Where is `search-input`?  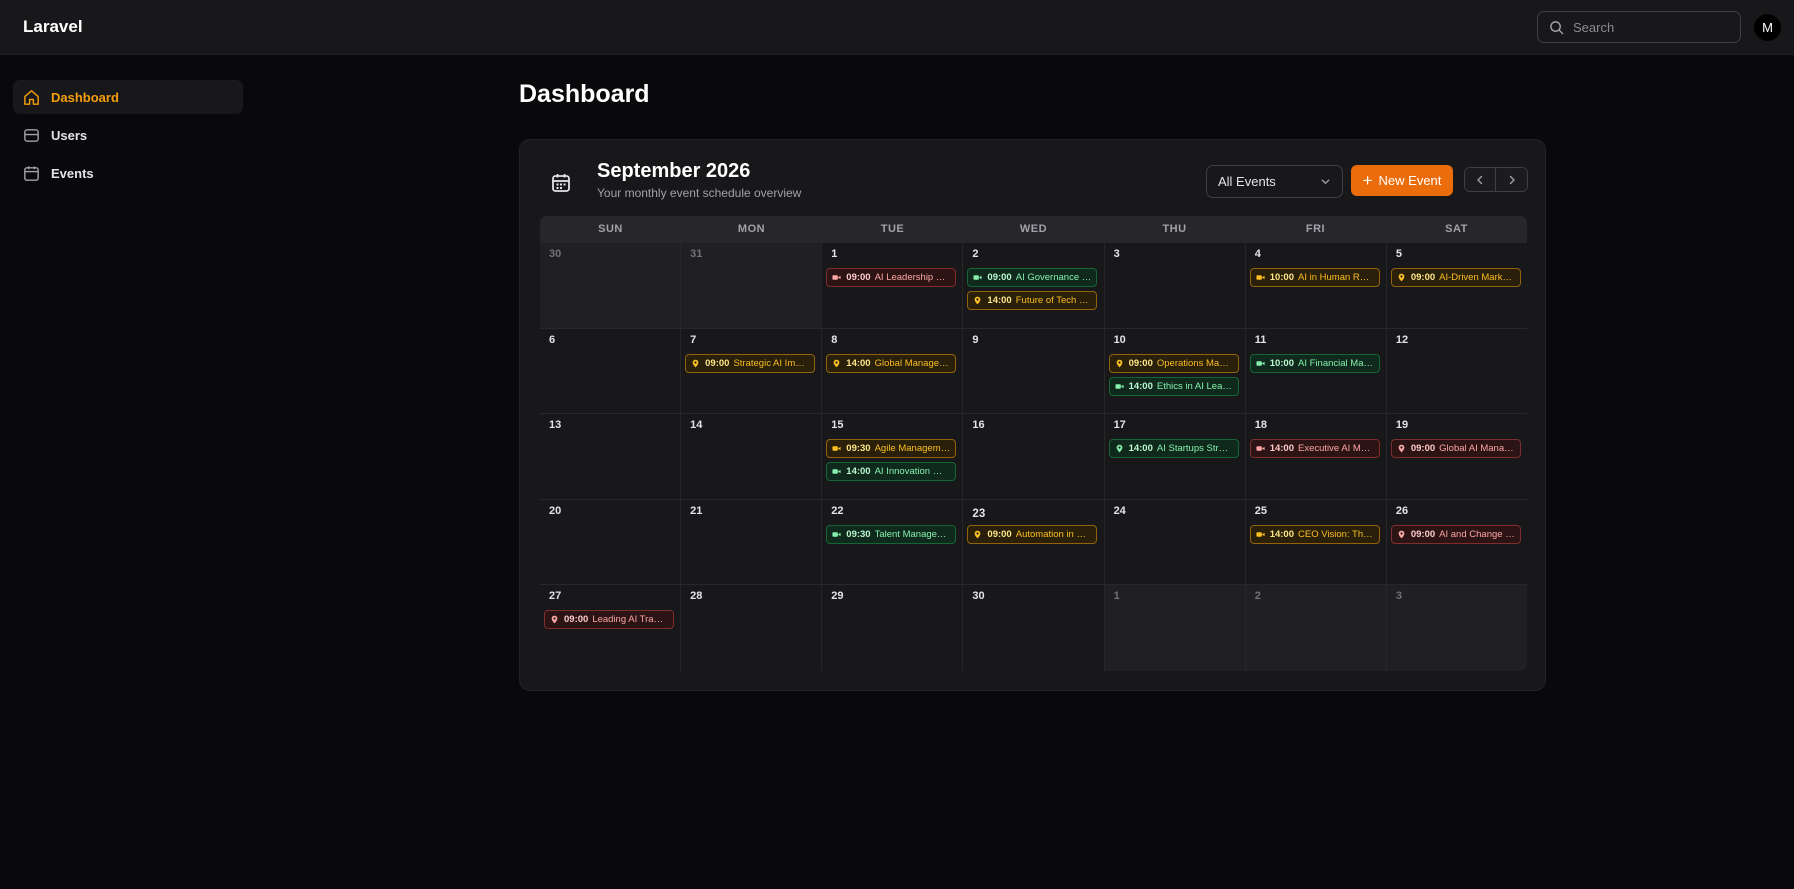 search-input is located at coordinates (1653, 27).